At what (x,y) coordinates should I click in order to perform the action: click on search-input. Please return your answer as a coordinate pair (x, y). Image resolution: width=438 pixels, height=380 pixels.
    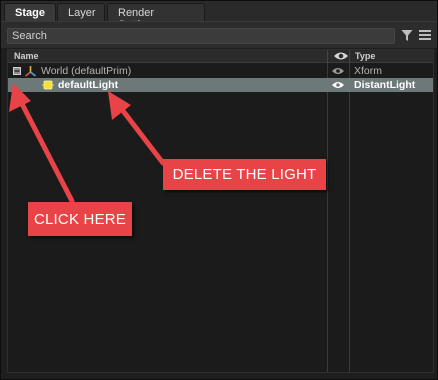
    Looking at the image, I should click on (201, 36).